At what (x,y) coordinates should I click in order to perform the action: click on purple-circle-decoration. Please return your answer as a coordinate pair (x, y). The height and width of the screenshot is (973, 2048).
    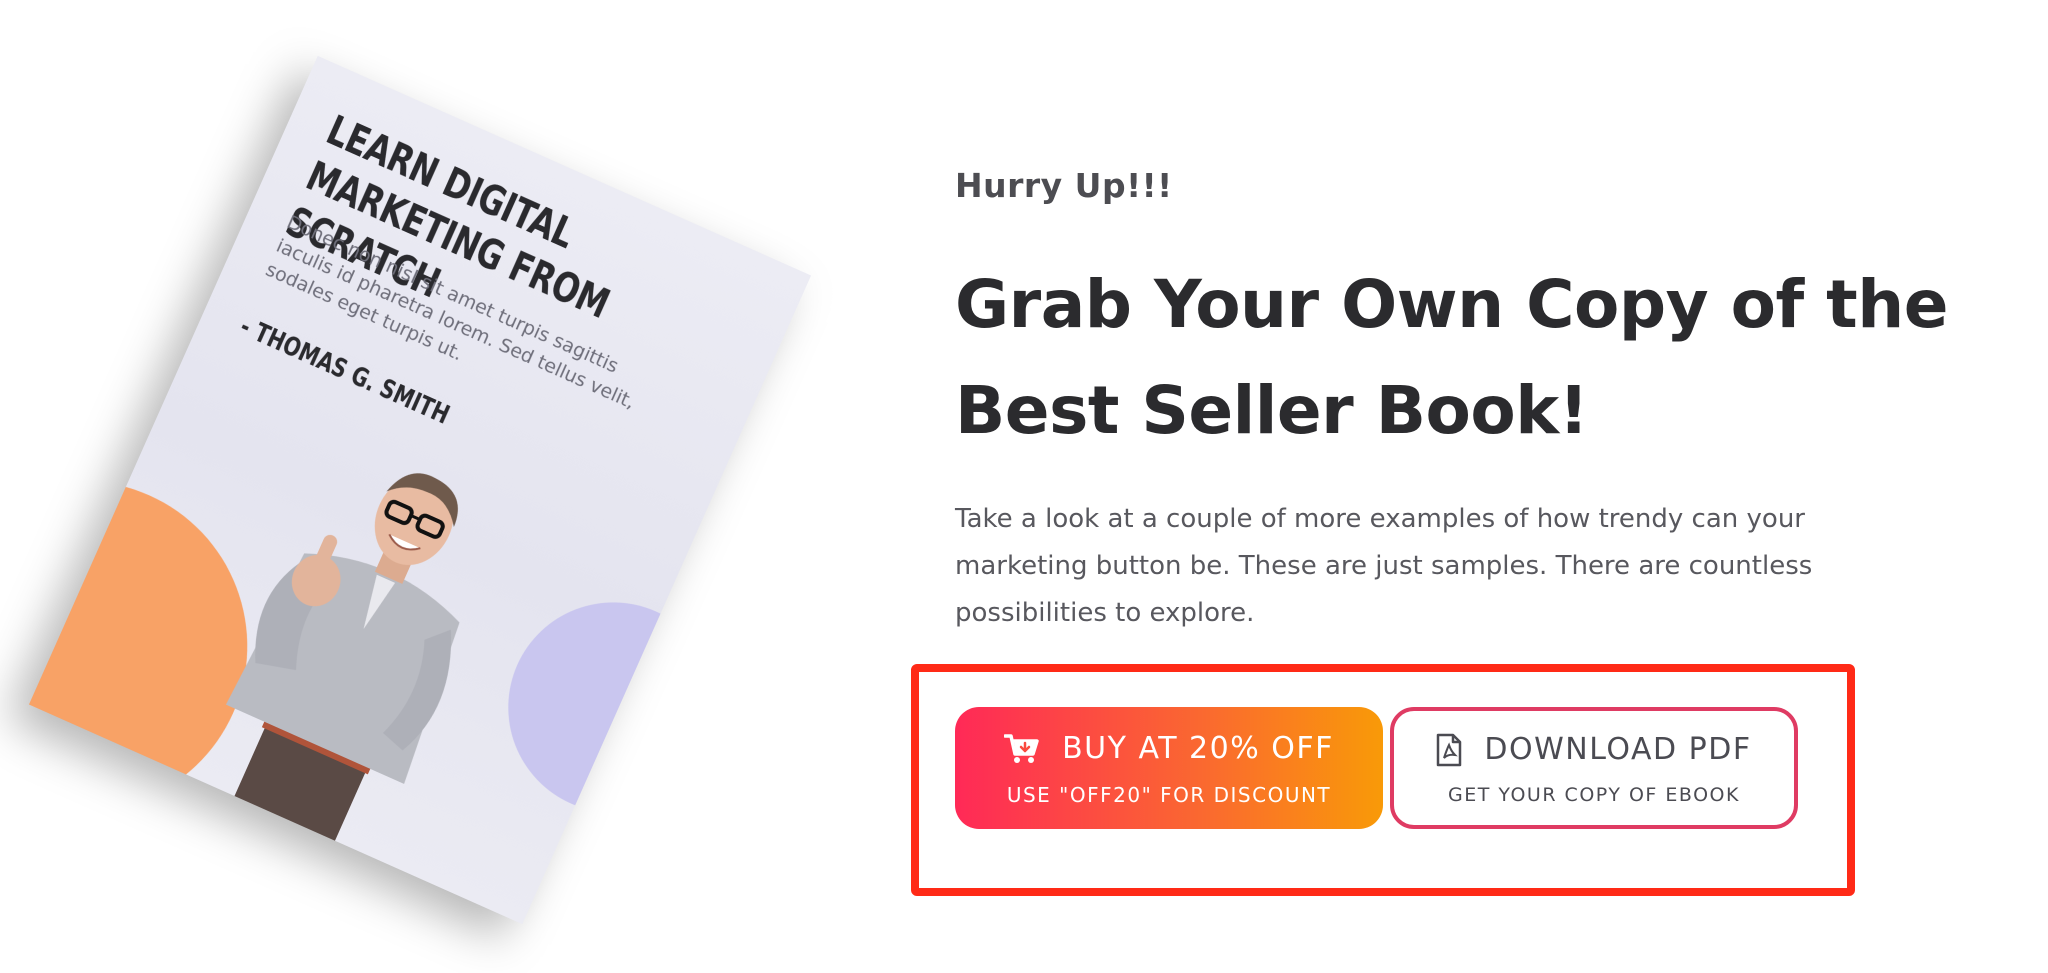
    Looking at the image, I should click on (613, 707).